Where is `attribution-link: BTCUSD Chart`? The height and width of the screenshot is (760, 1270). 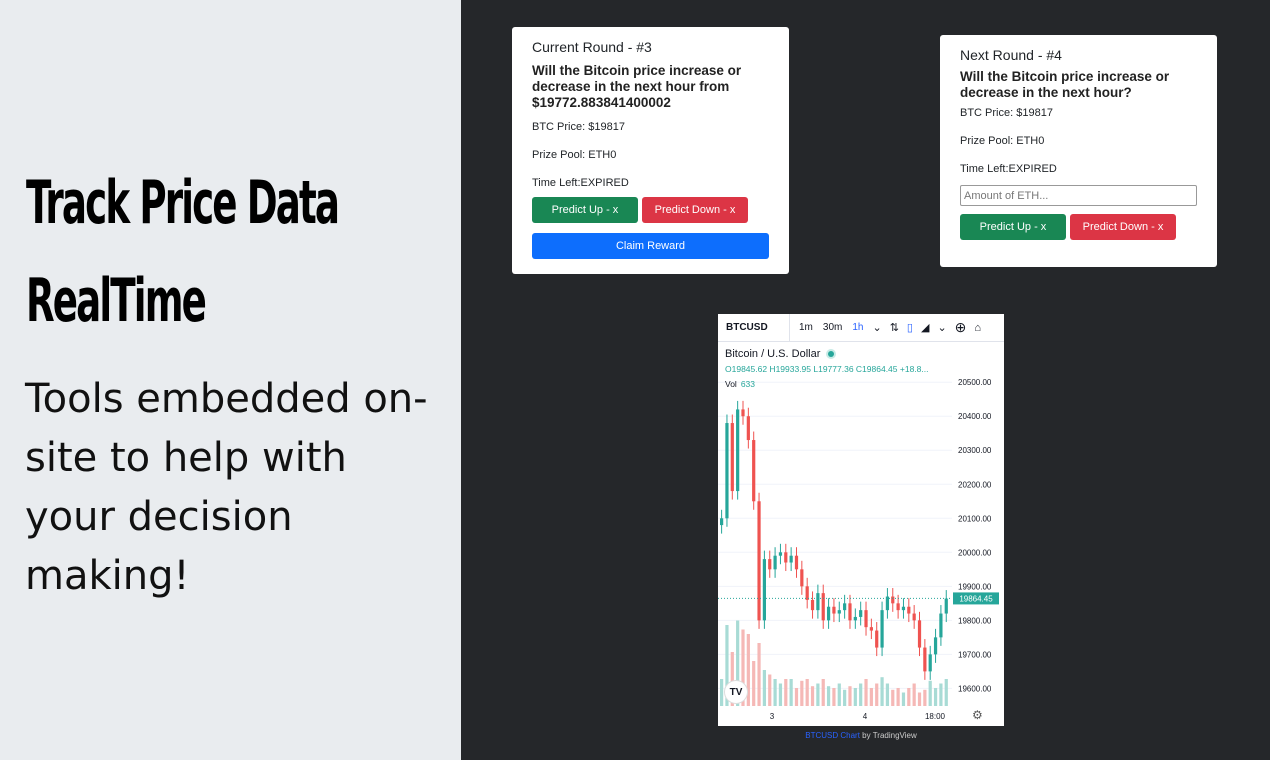
attribution-link: BTCUSD Chart is located at coordinates (832, 735).